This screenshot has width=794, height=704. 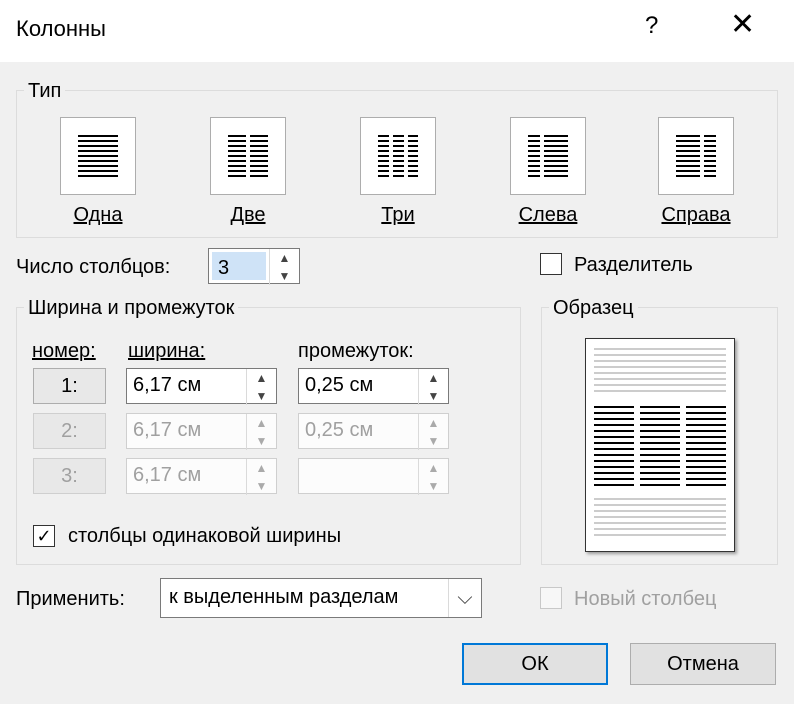 What do you see at coordinates (205, 536) in the screenshot?
I see `equal-width-label: столбцы одинаковой ширины` at bounding box center [205, 536].